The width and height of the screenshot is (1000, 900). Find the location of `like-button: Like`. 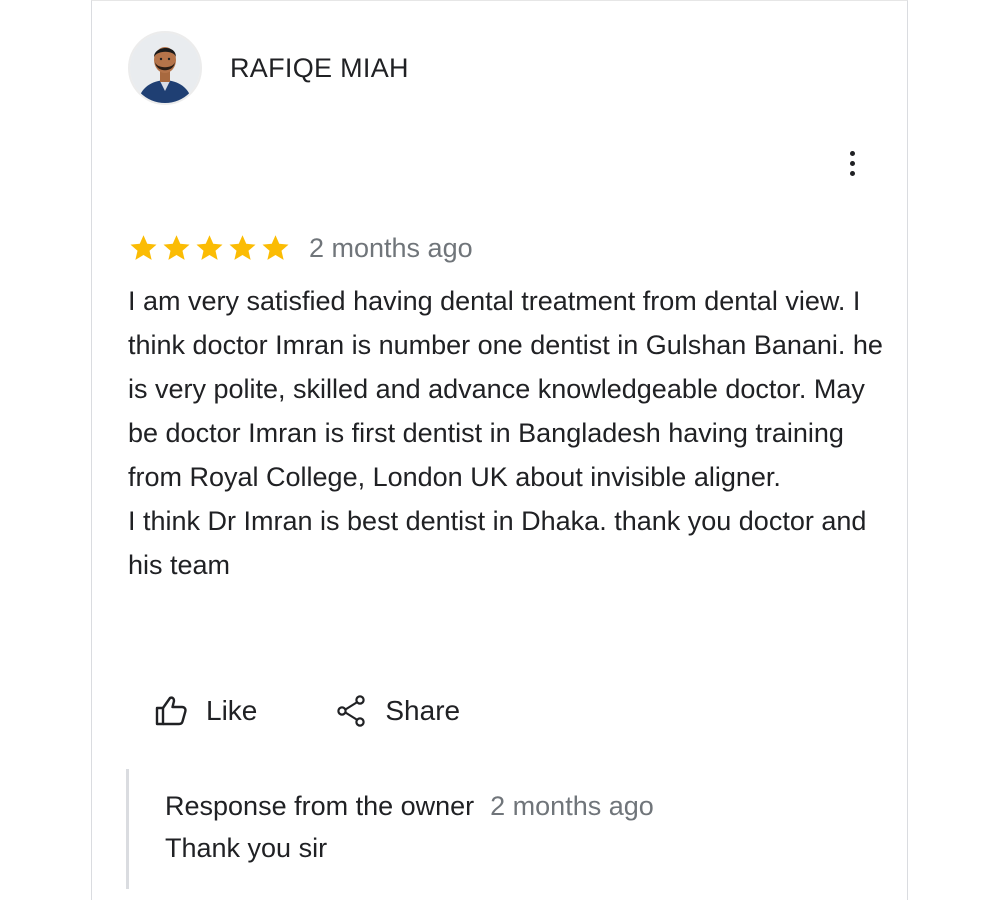

like-button: Like is located at coordinates (205, 711).